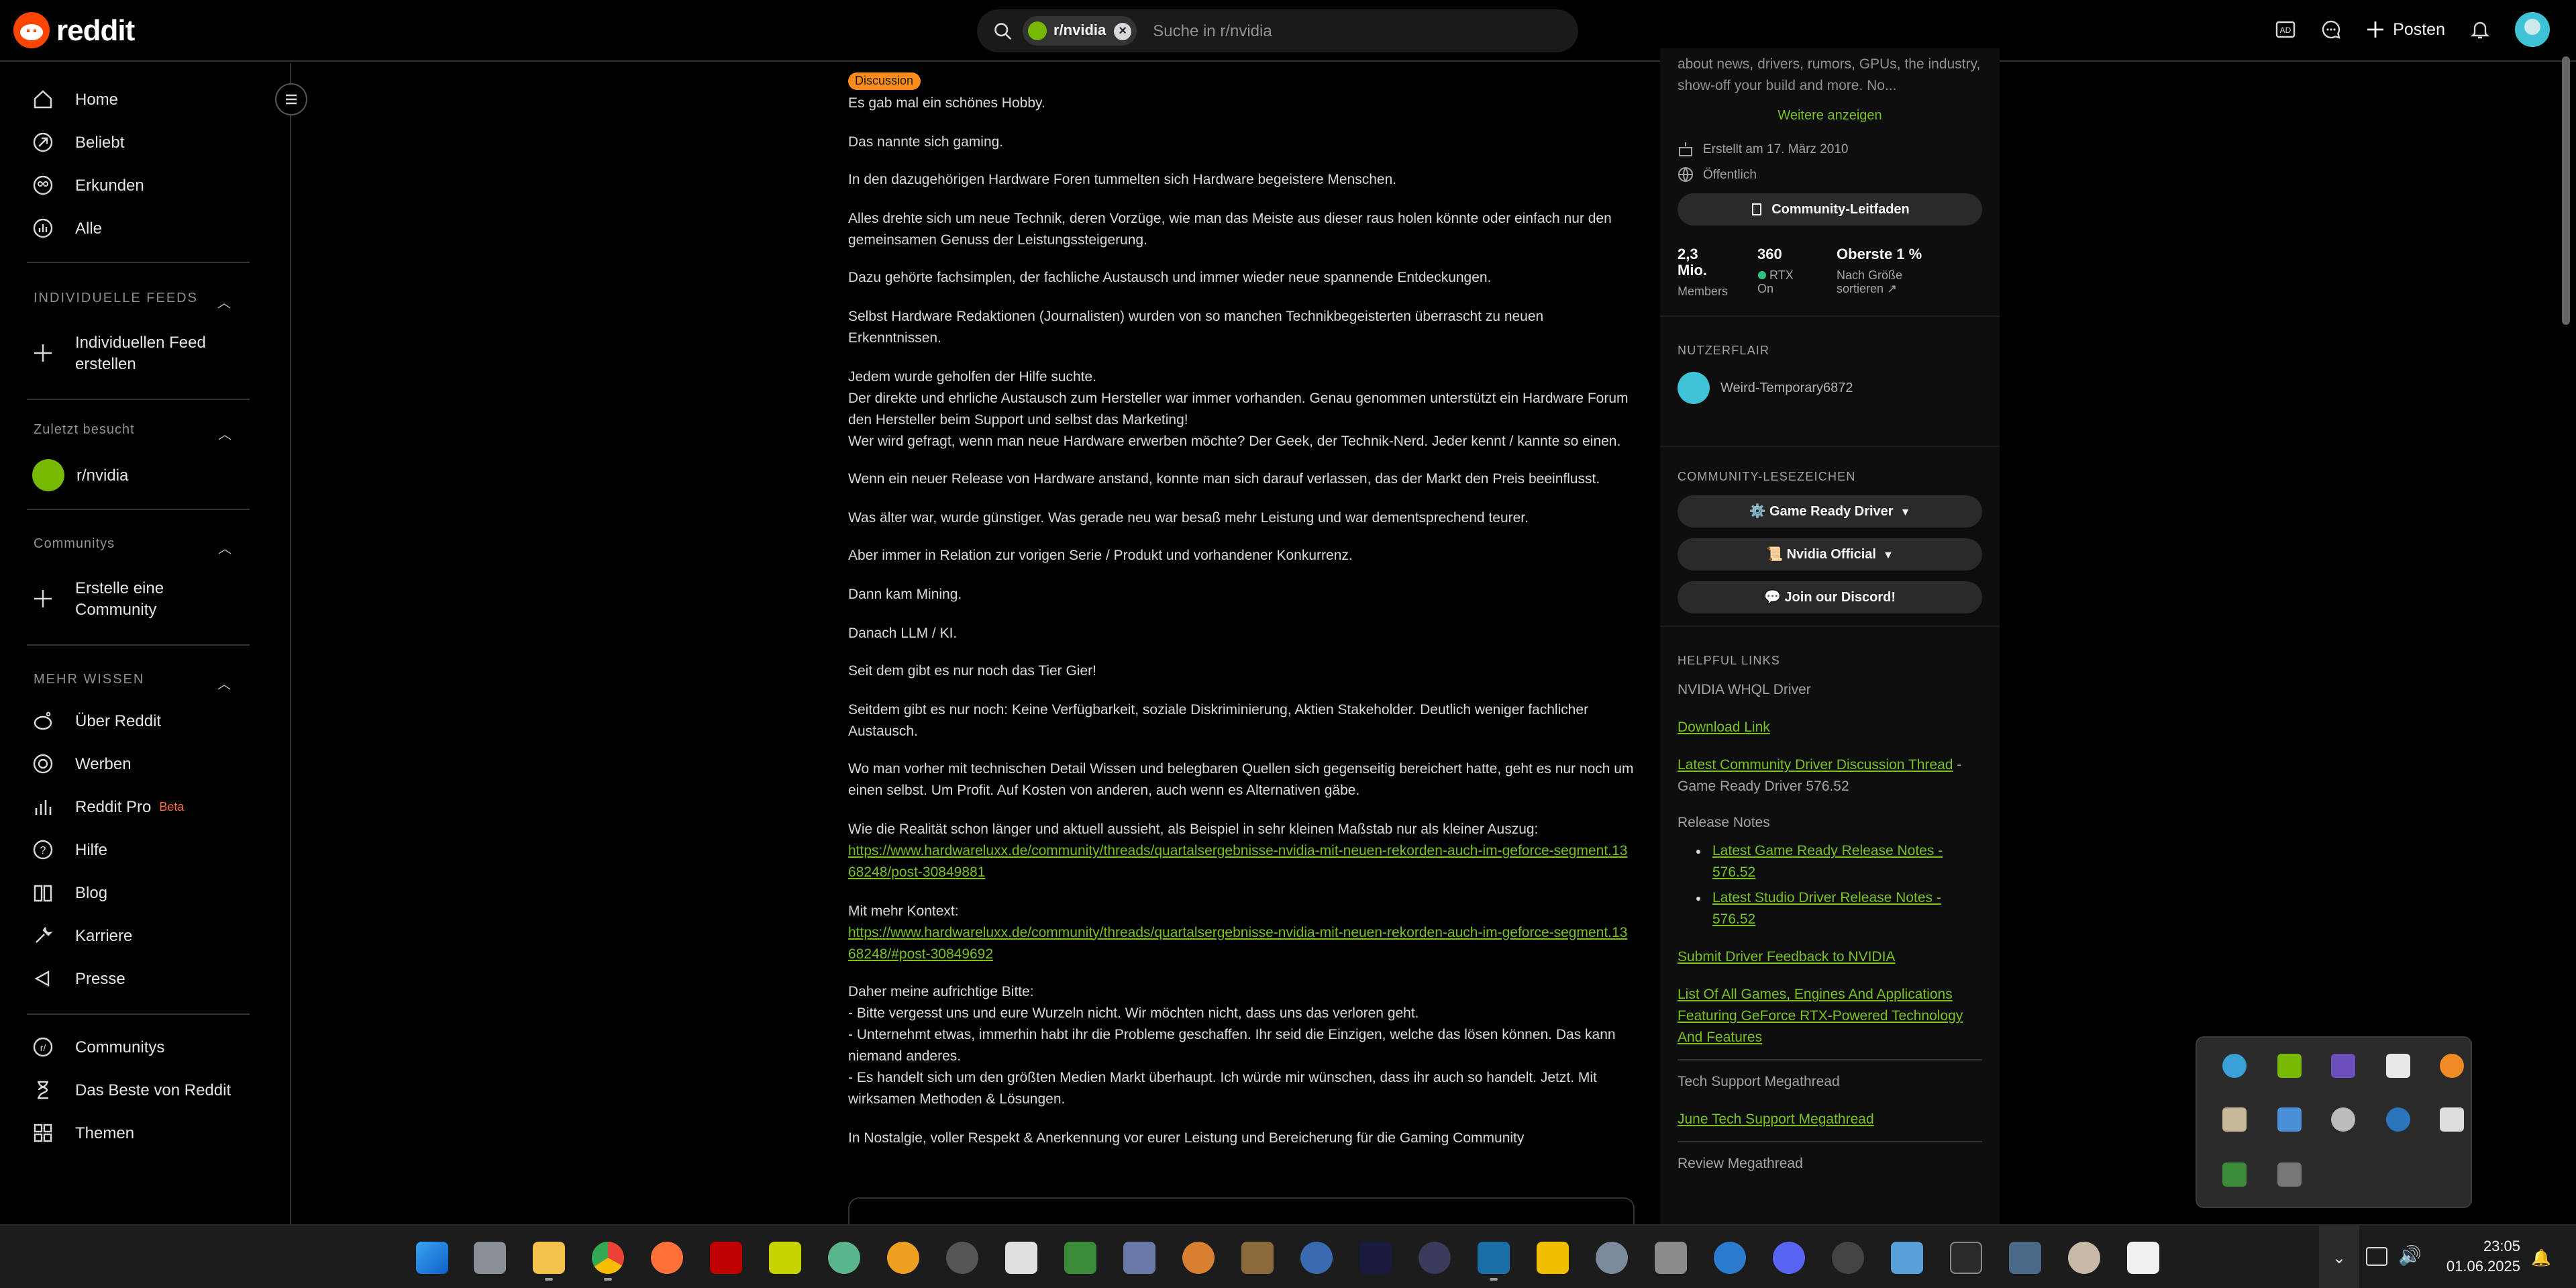  Describe the element at coordinates (98, 598) in the screenshot. I see `create-community-button: Erstelle eine Community` at that location.